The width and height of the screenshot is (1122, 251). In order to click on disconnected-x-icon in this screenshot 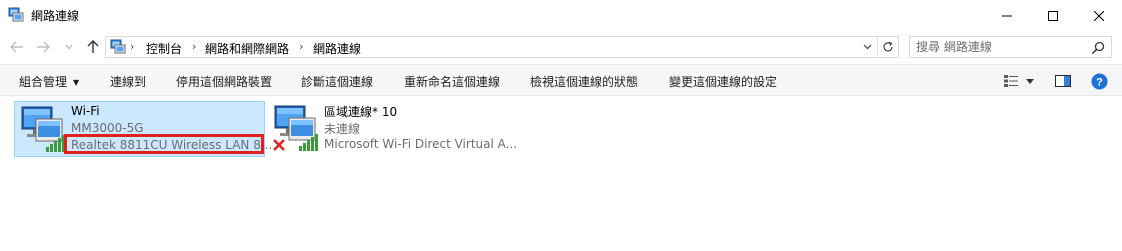, I will do `click(279, 145)`.